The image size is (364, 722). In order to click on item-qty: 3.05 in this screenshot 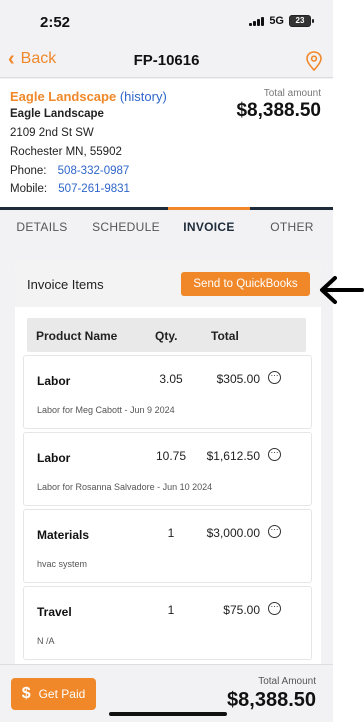, I will do `click(171, 379)`.